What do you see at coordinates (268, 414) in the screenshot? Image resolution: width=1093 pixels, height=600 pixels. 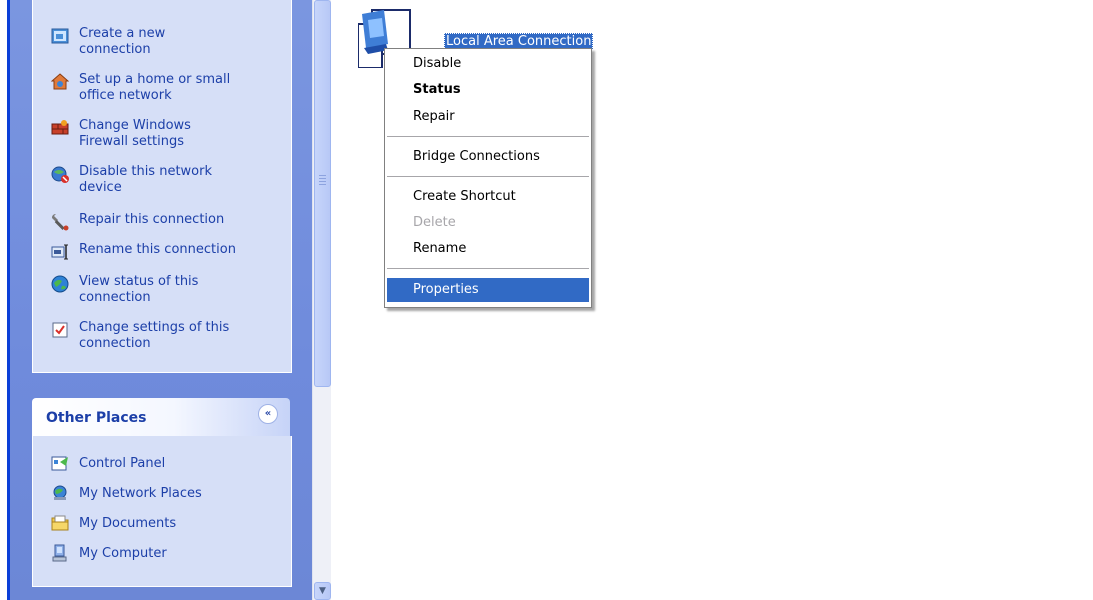 I see `collapse-chevron-icon: «` at bounding box center [268, 414].